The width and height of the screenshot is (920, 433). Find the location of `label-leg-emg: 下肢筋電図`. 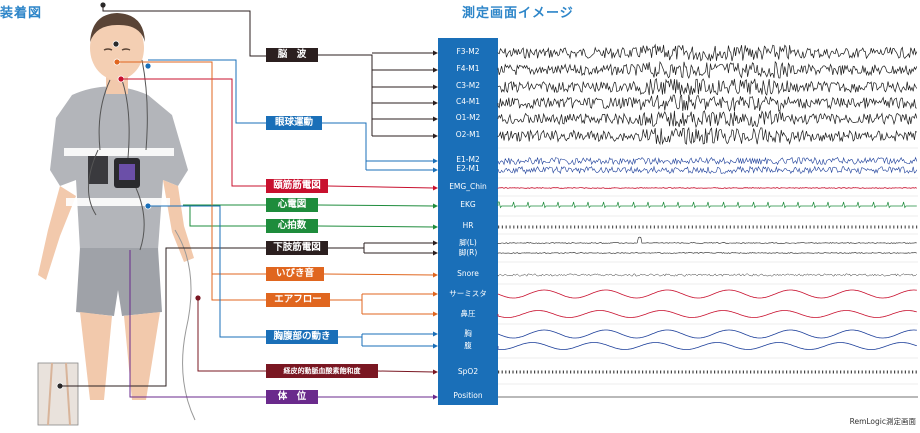

label-leg-emg: 下肢筋電図 is located at coordinates (297, 248).